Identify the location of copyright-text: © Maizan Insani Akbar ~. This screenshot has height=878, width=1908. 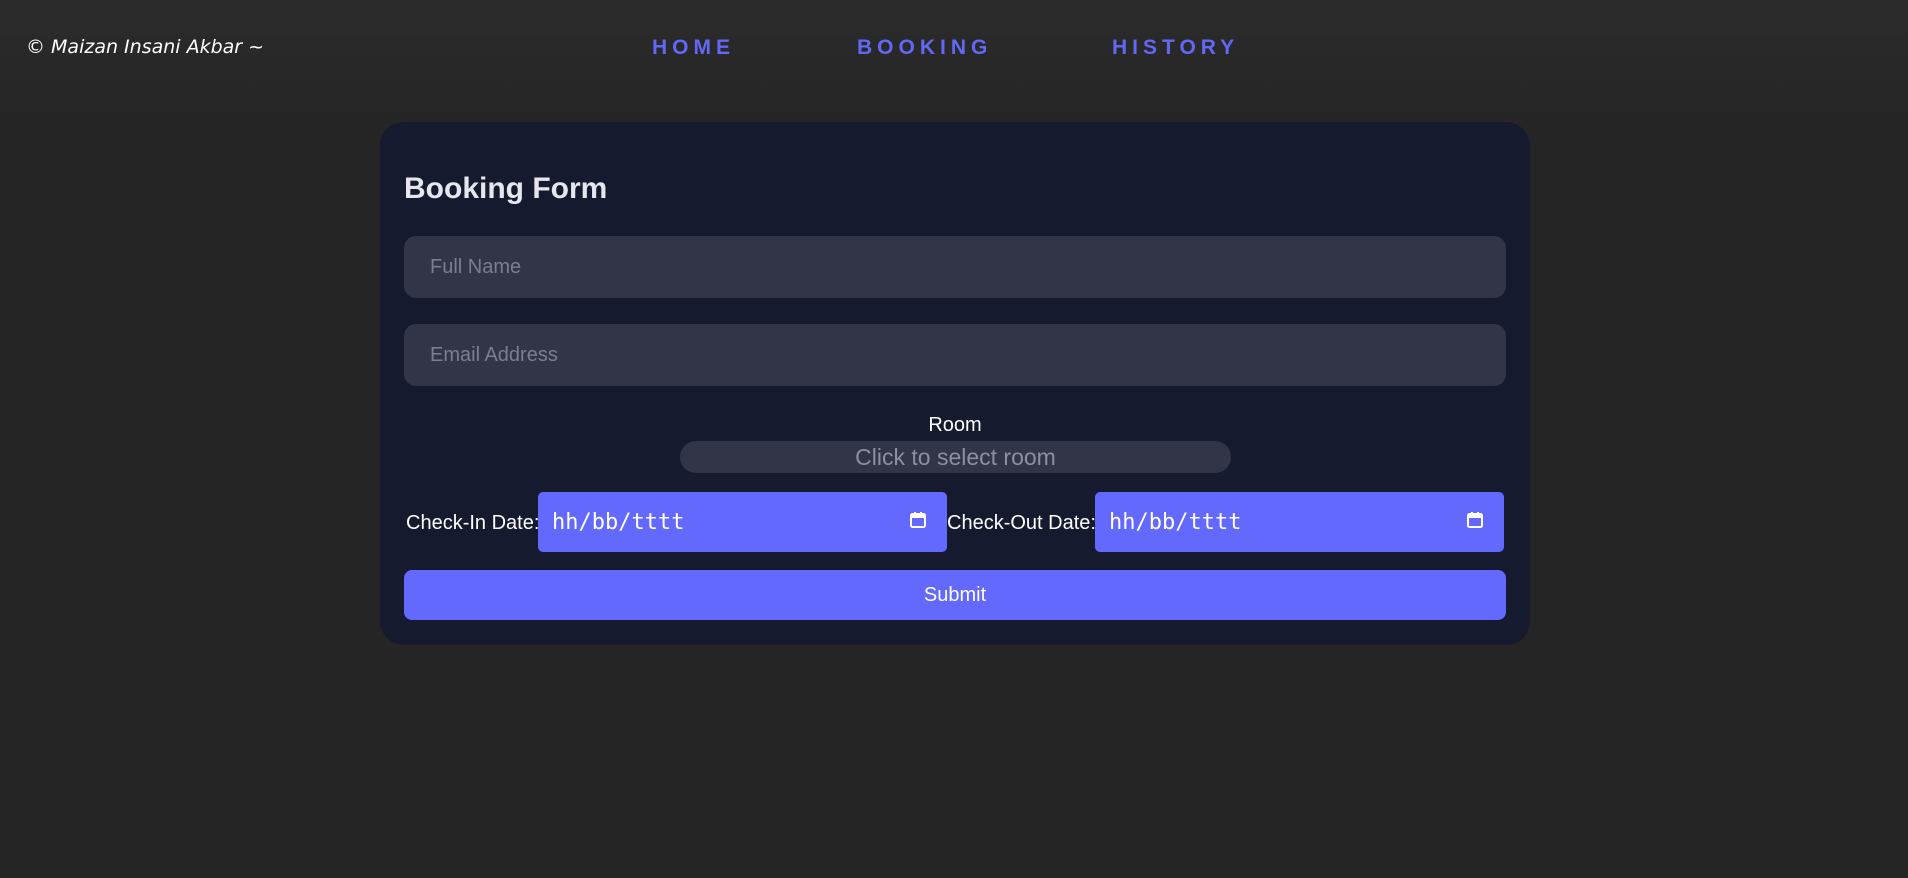
(145, 47).